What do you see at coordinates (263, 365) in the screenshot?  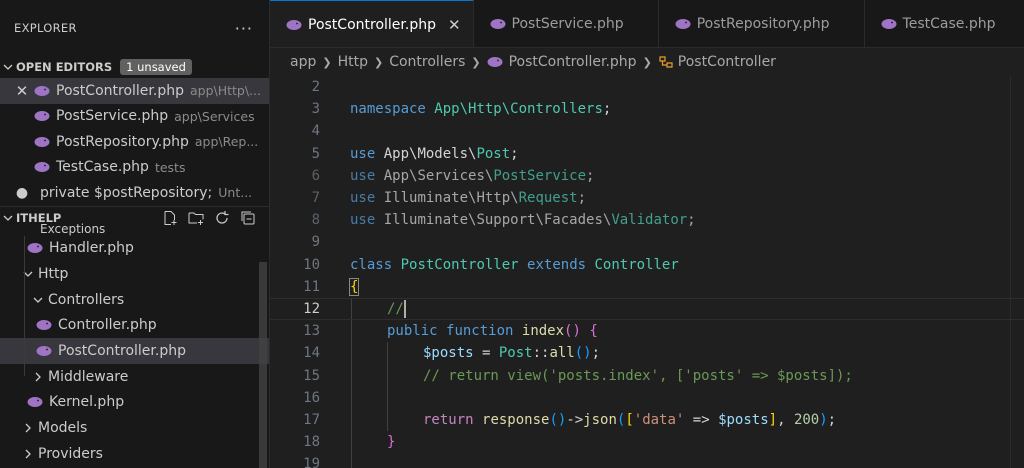 I see `sidebar-scrollbar` at bounding box center [263, 365].